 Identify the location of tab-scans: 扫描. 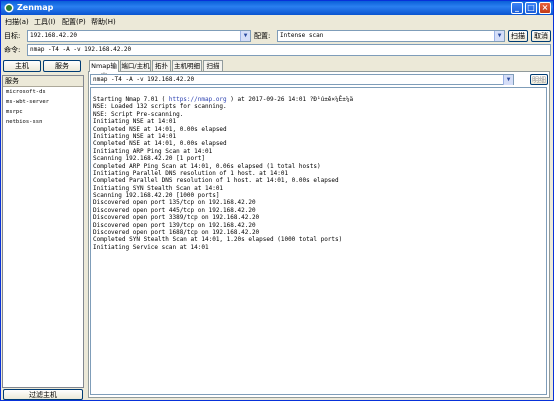
(213, 65).